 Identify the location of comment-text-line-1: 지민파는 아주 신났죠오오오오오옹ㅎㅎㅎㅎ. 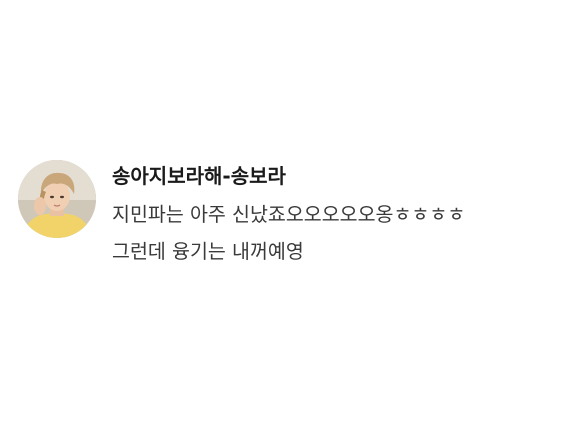
(289, 214).